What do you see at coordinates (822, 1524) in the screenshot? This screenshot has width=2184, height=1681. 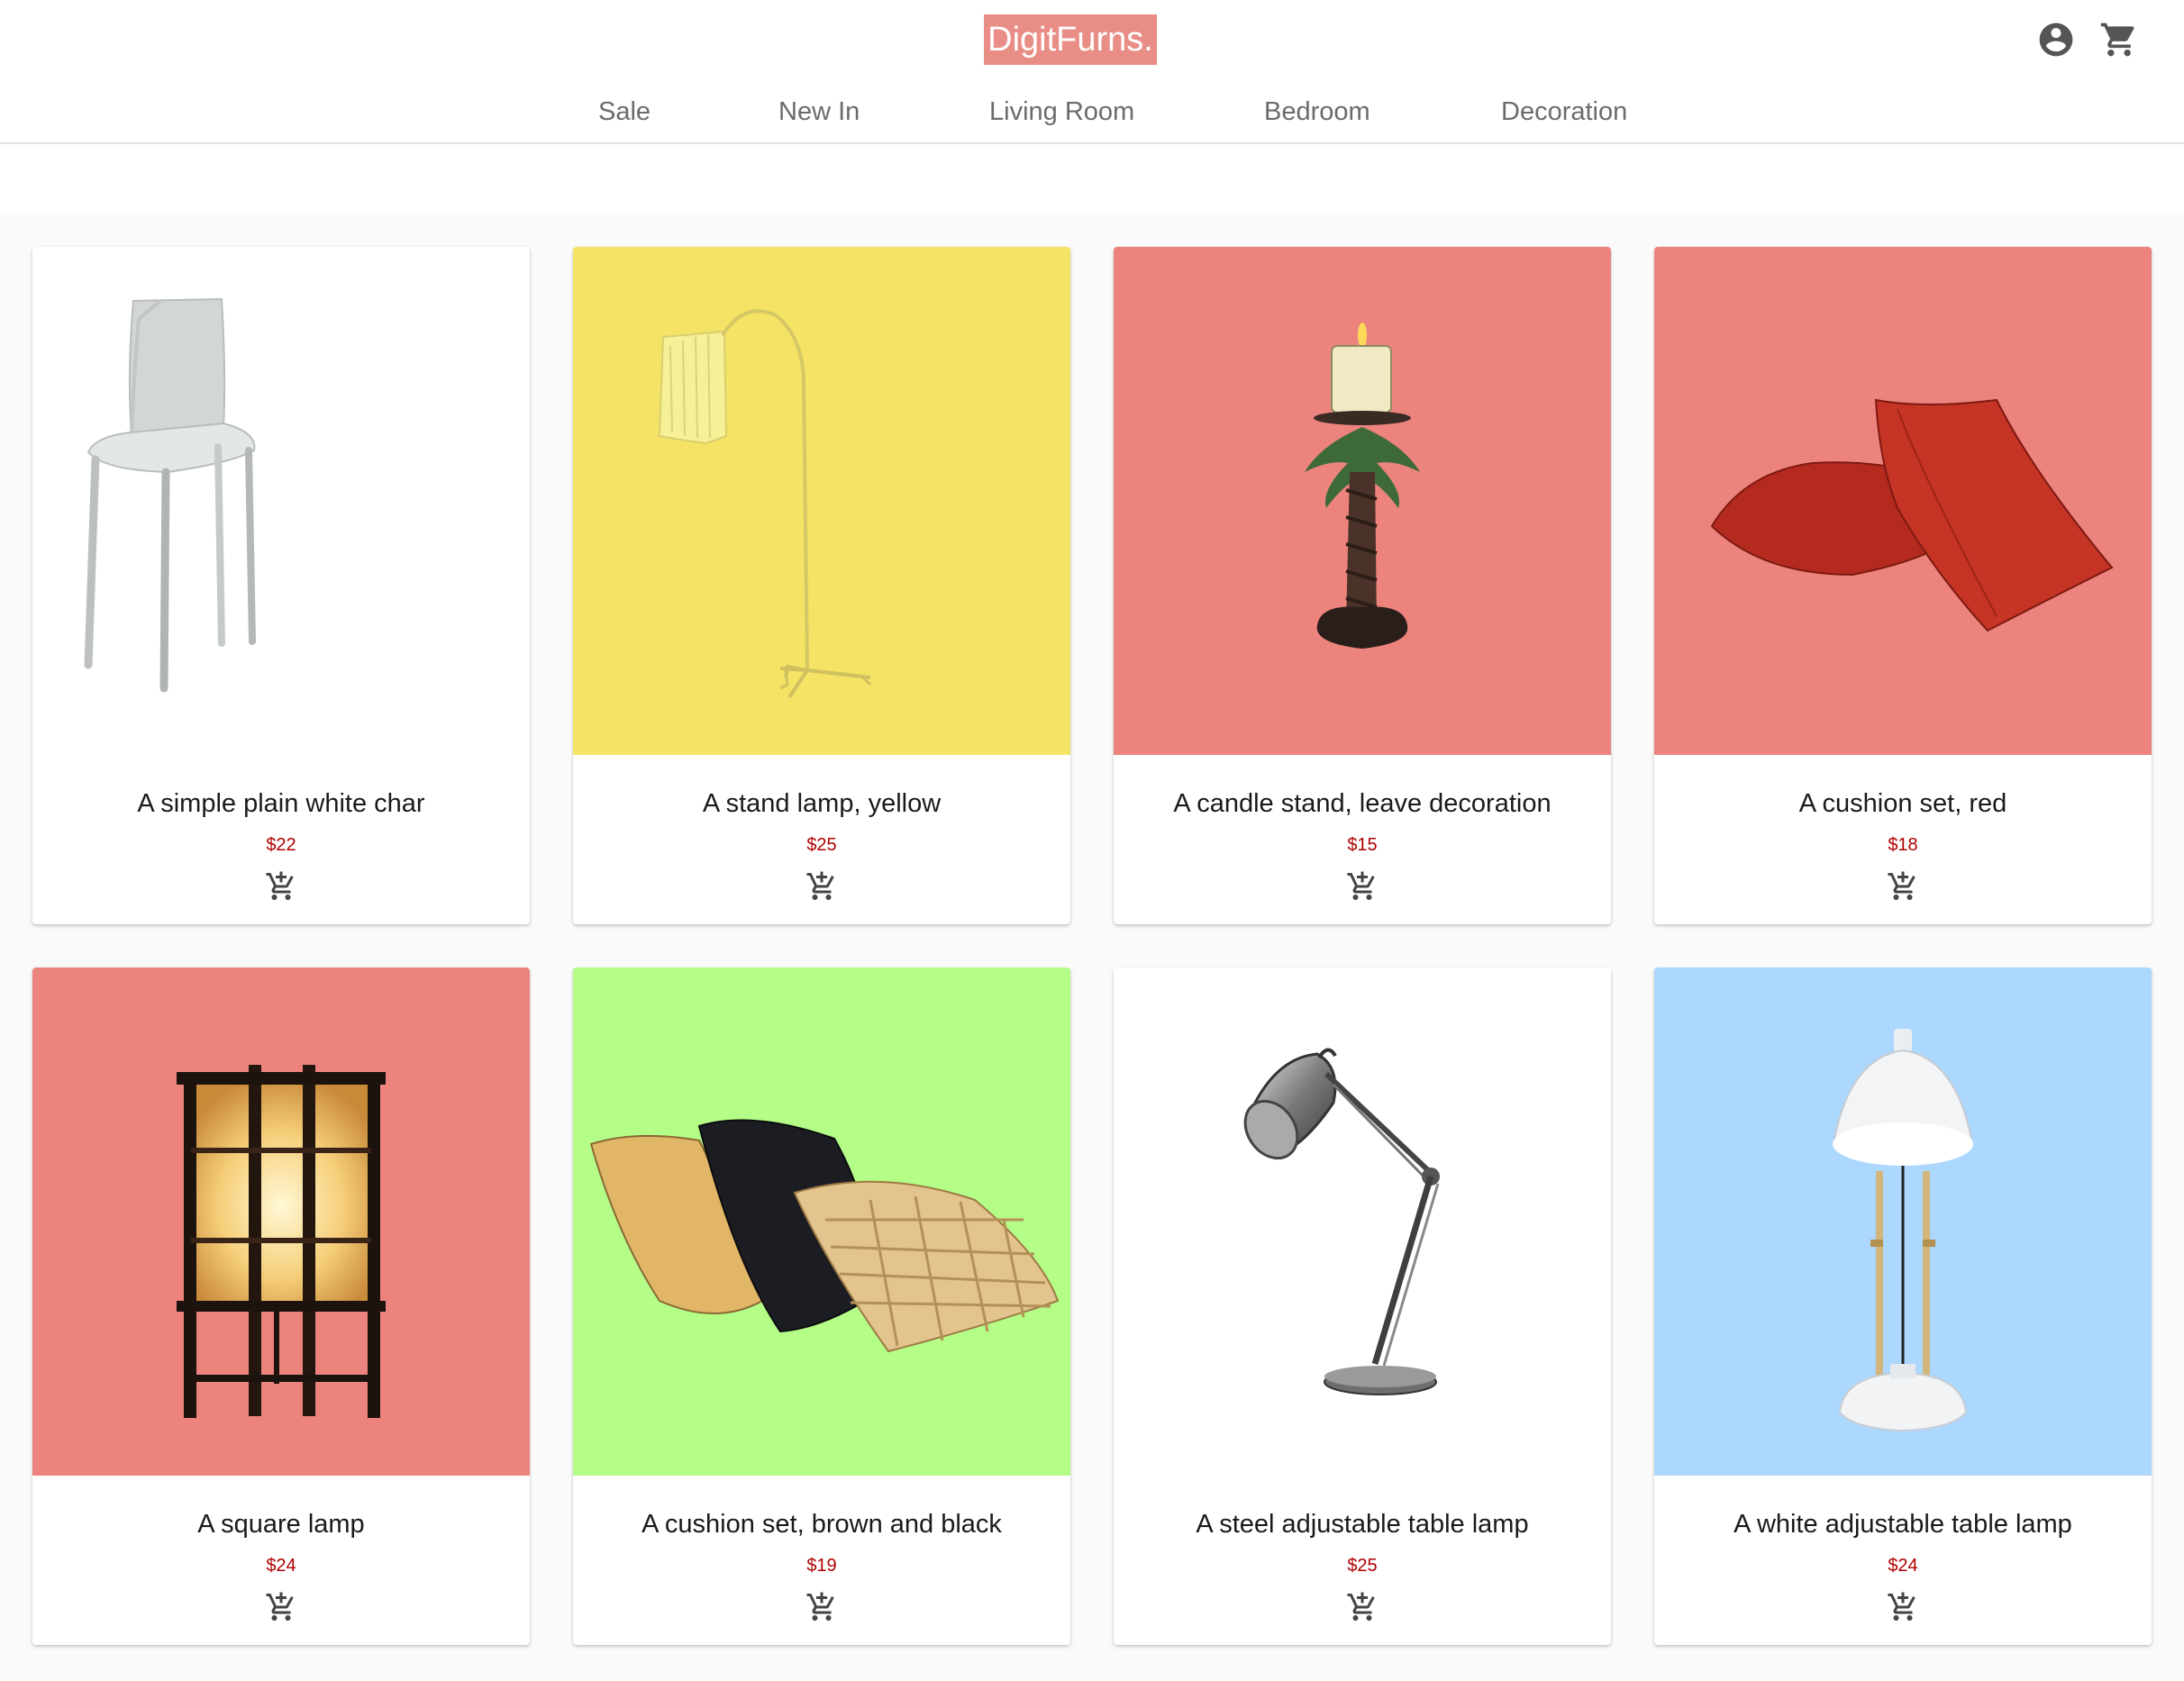 I see `product-title: A cushion set, brown and black` at bounding box center [822, 1524].